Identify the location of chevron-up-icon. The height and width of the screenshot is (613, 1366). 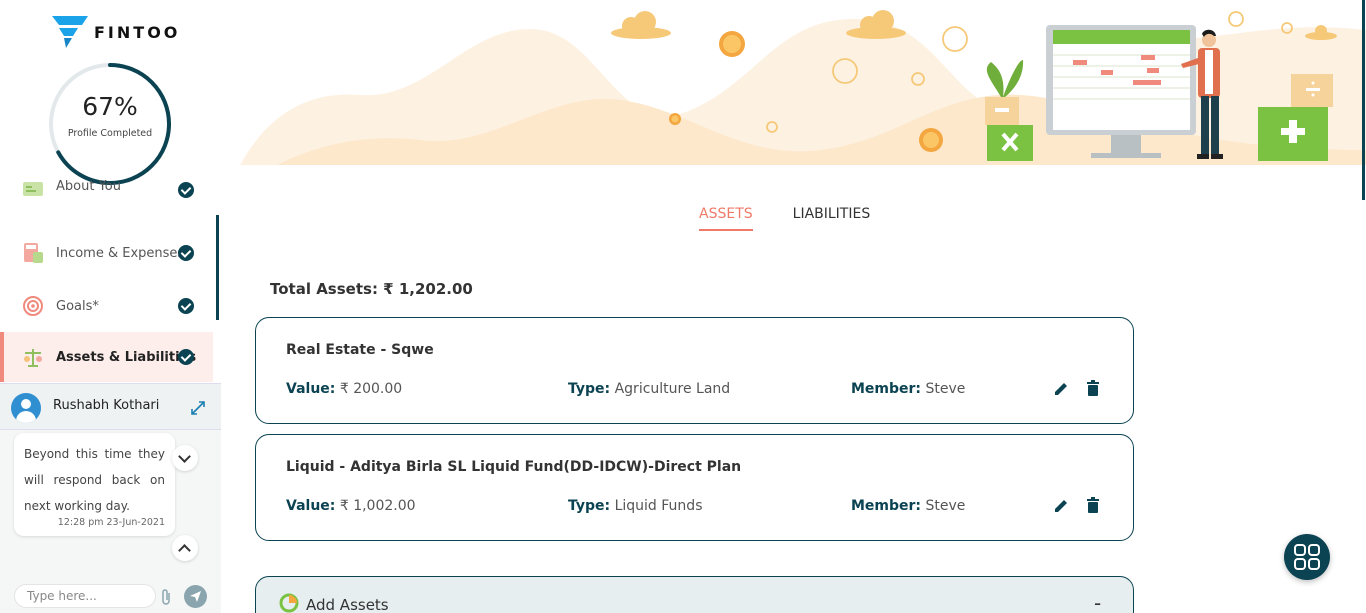
(184, 550).